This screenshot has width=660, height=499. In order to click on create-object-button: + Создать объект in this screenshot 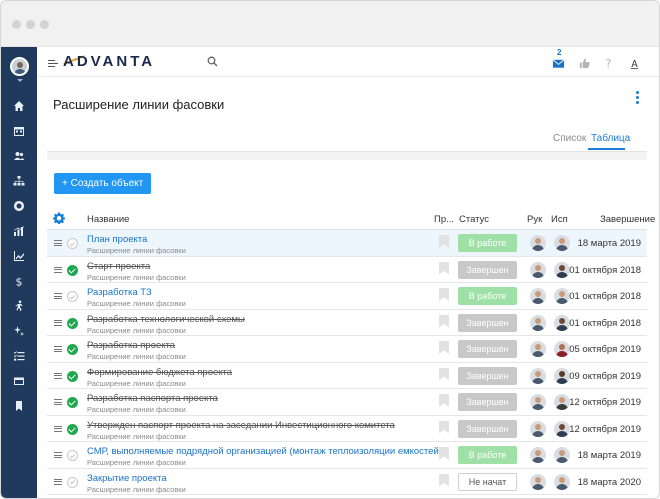, I will do `click(103, 183)`.